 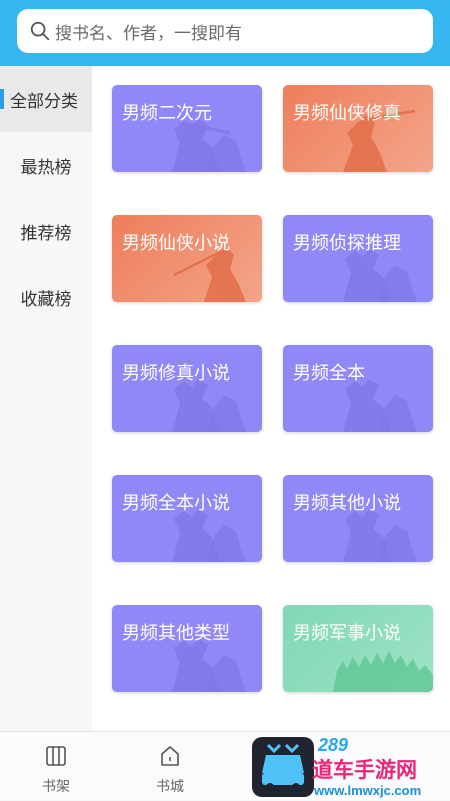 I want to click on category-label: 男频其他类型, so click(x=176, y=633).